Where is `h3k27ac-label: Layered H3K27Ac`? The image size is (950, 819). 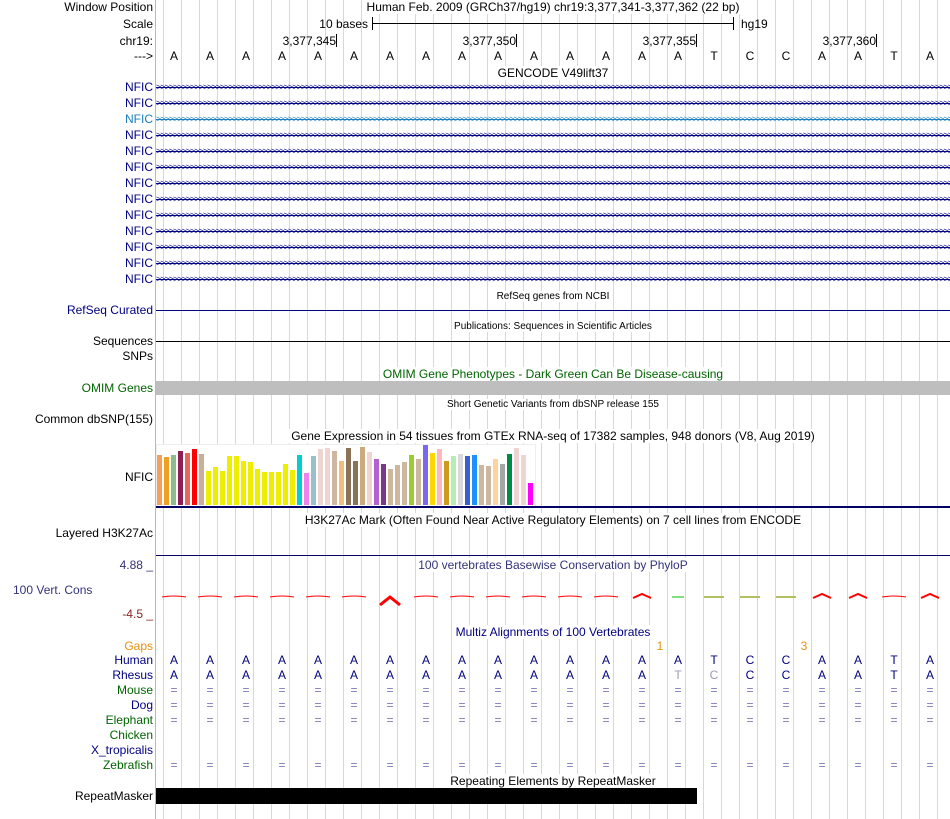
h3k27ac-label: Layered H3K27Ac is located at coordinates (104, 533).